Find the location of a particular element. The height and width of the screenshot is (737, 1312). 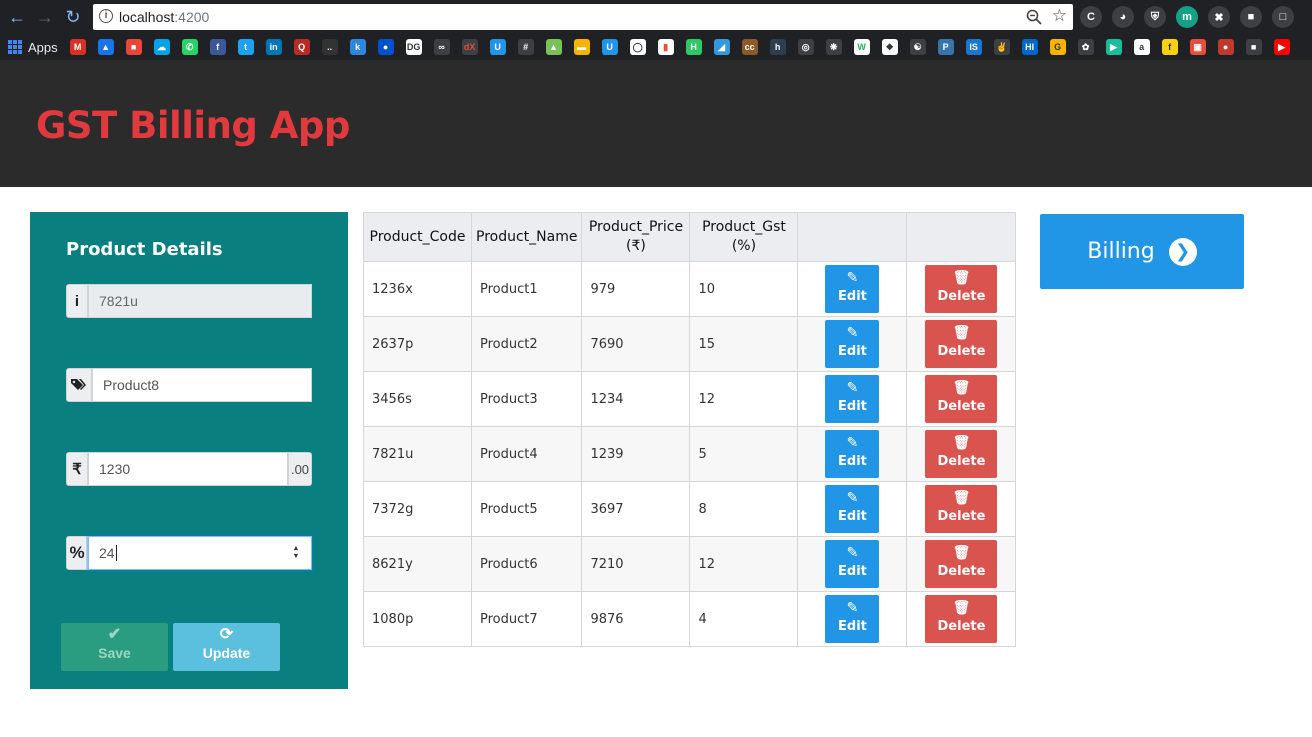

twitter-icon: t is located at coordinates (245, 47).